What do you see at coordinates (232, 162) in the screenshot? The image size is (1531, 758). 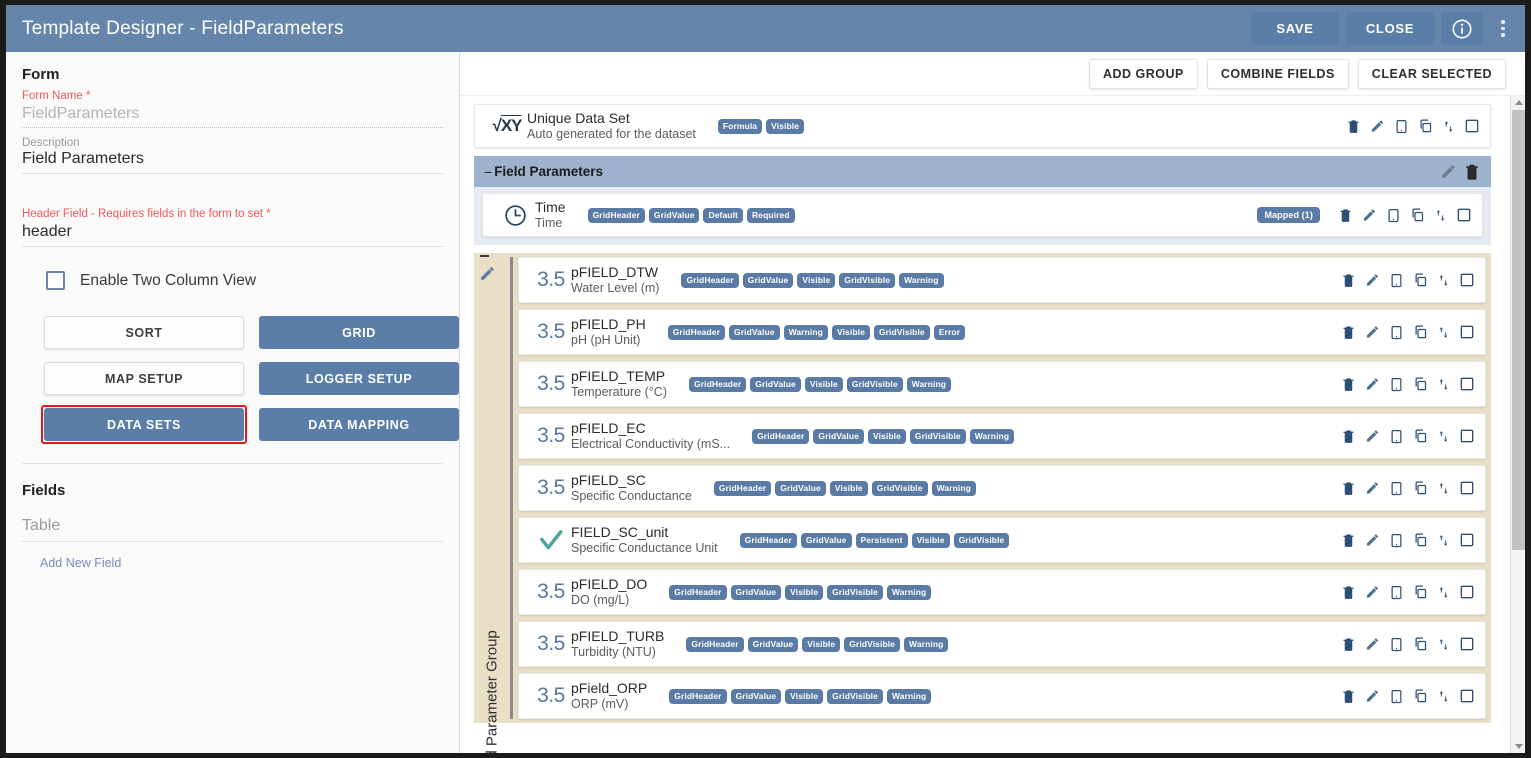 I see `description-input: Field Parameters` at bounding box center [232, 162].